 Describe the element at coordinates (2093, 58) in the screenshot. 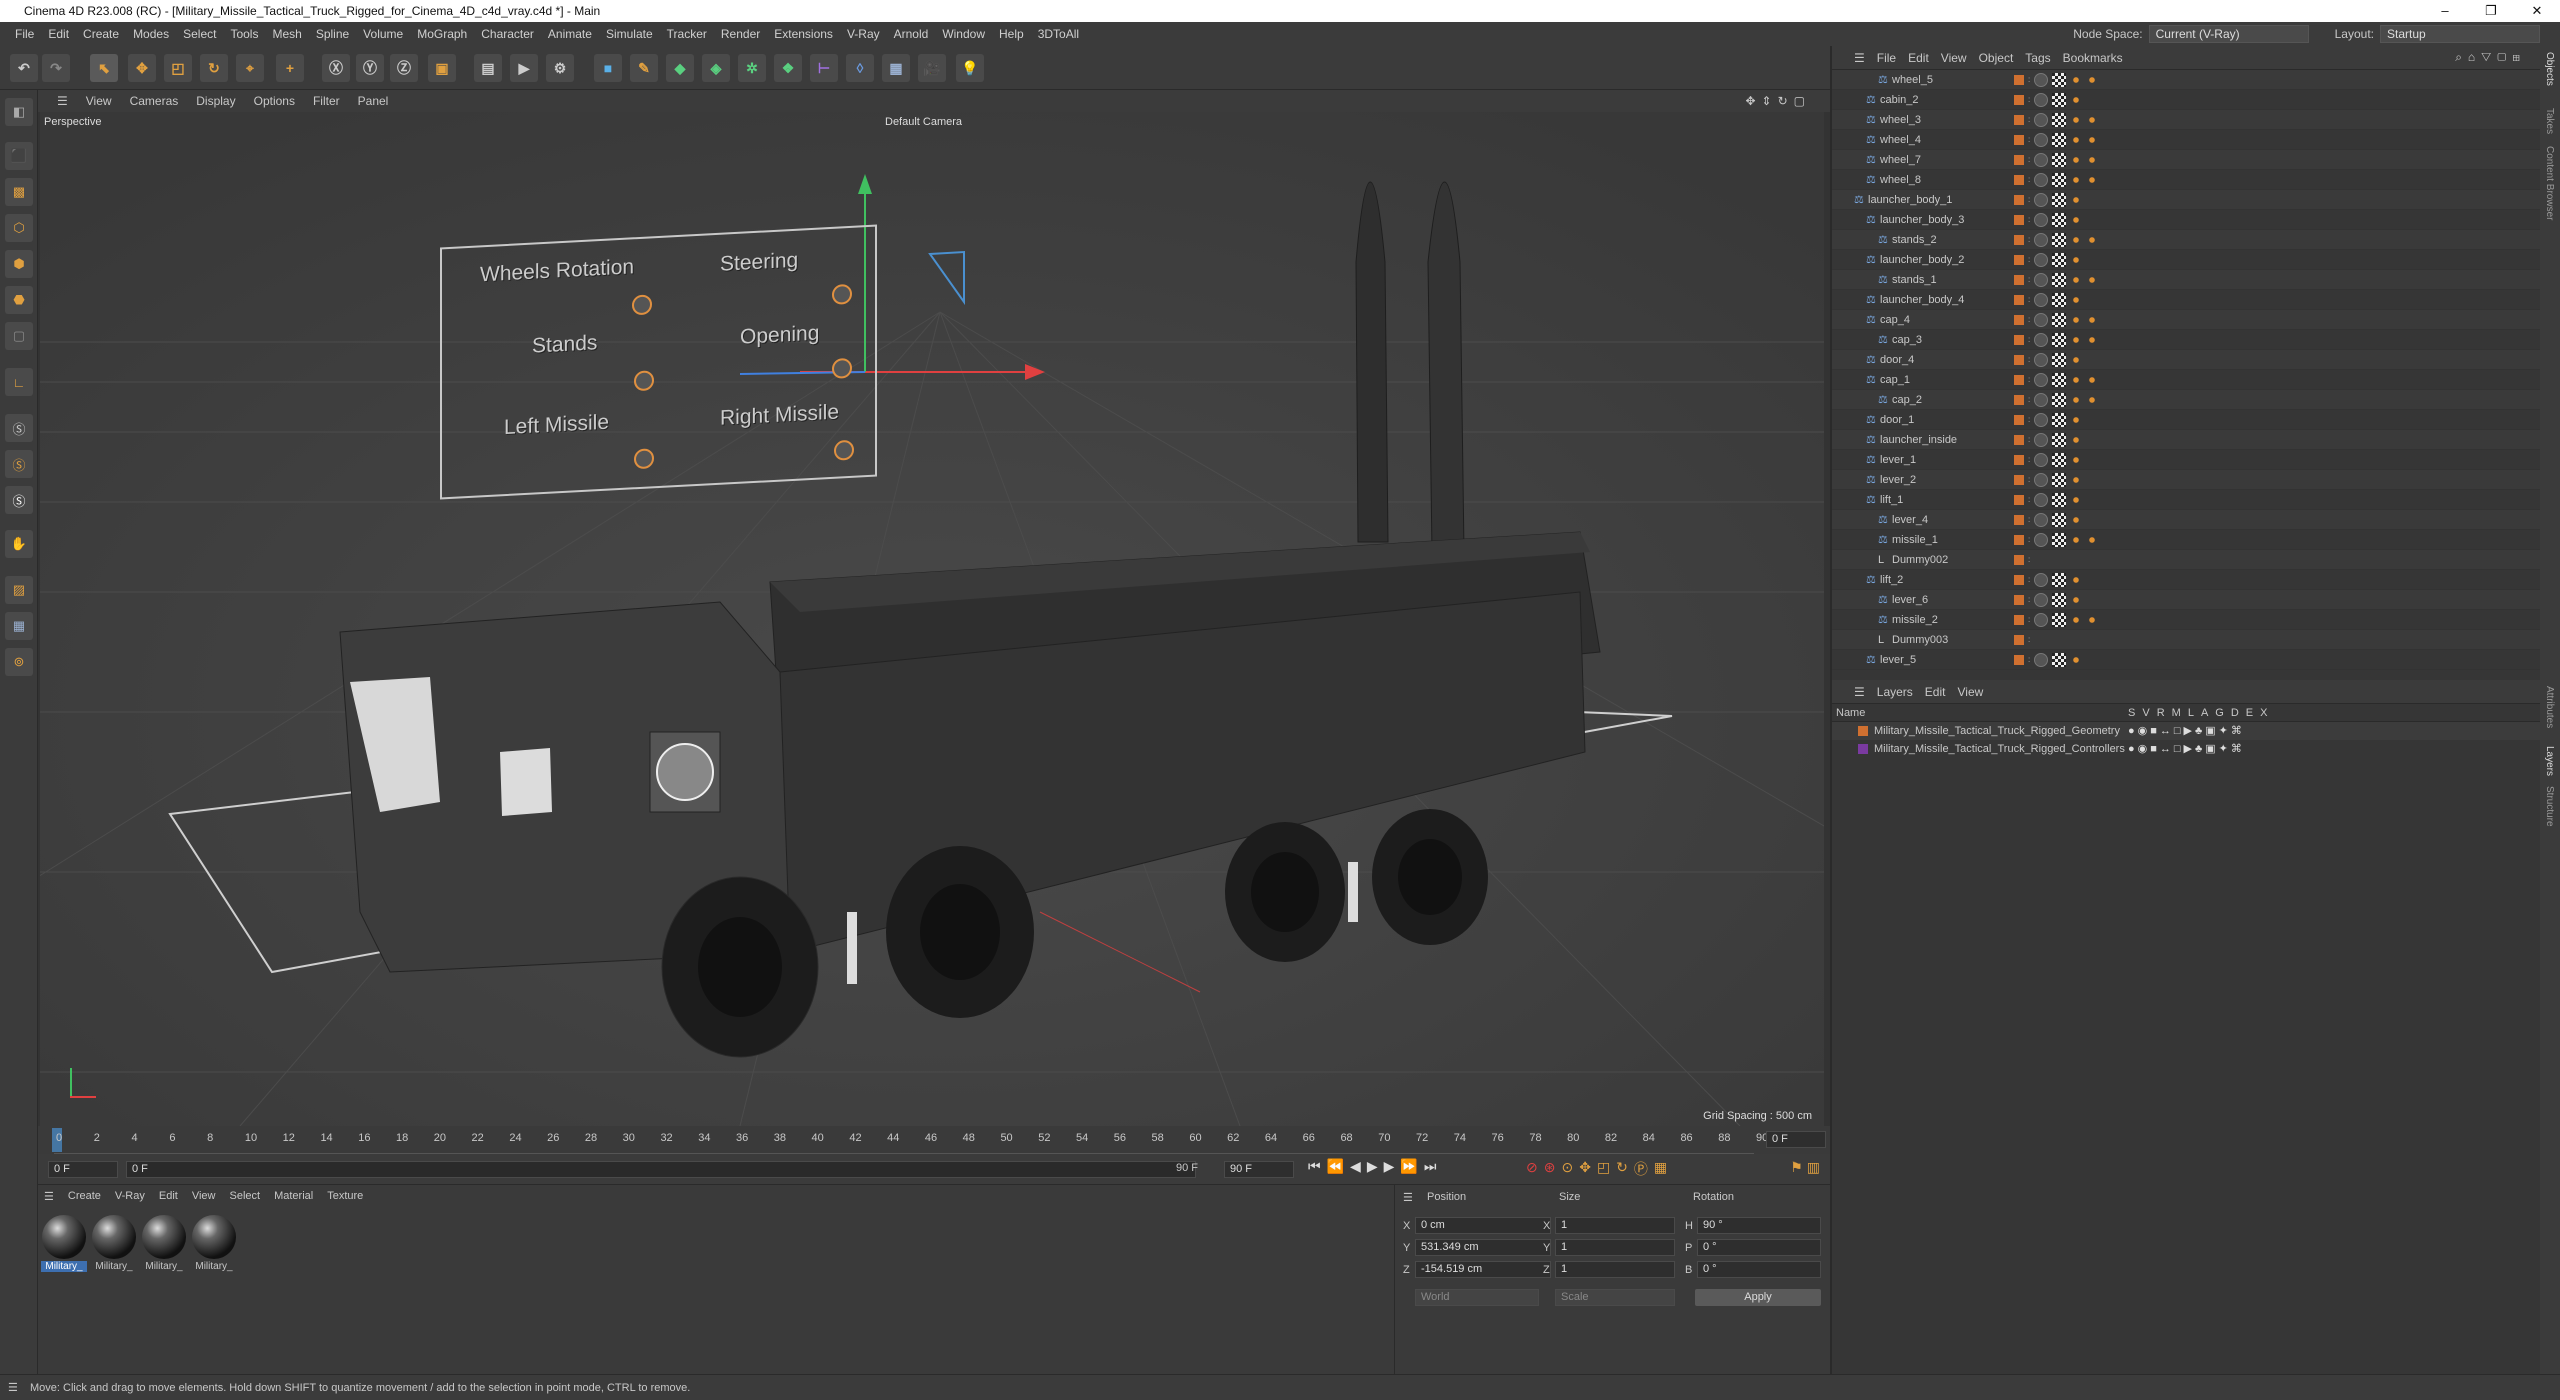

I see `om-menu-bookmarks: Bookmarks` at that location.